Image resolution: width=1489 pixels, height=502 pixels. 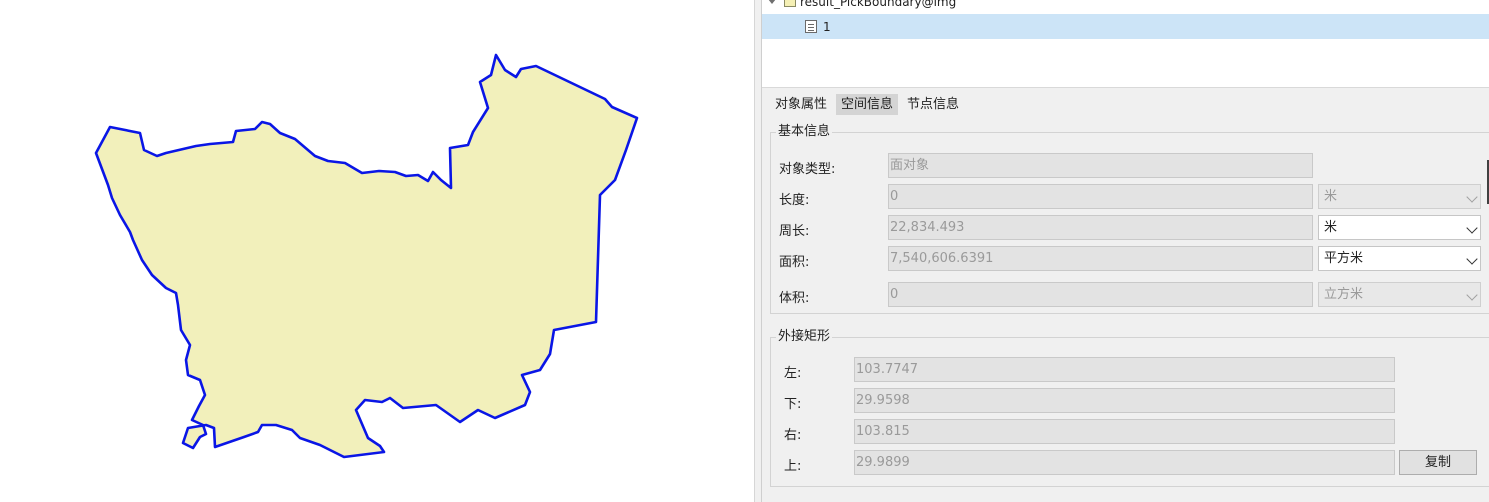 What do you see at coordinates (1125, 44) in the screenshot?
I see `object-tree: result_PickBoundary@img 1` at bounding box center [1125, 44].